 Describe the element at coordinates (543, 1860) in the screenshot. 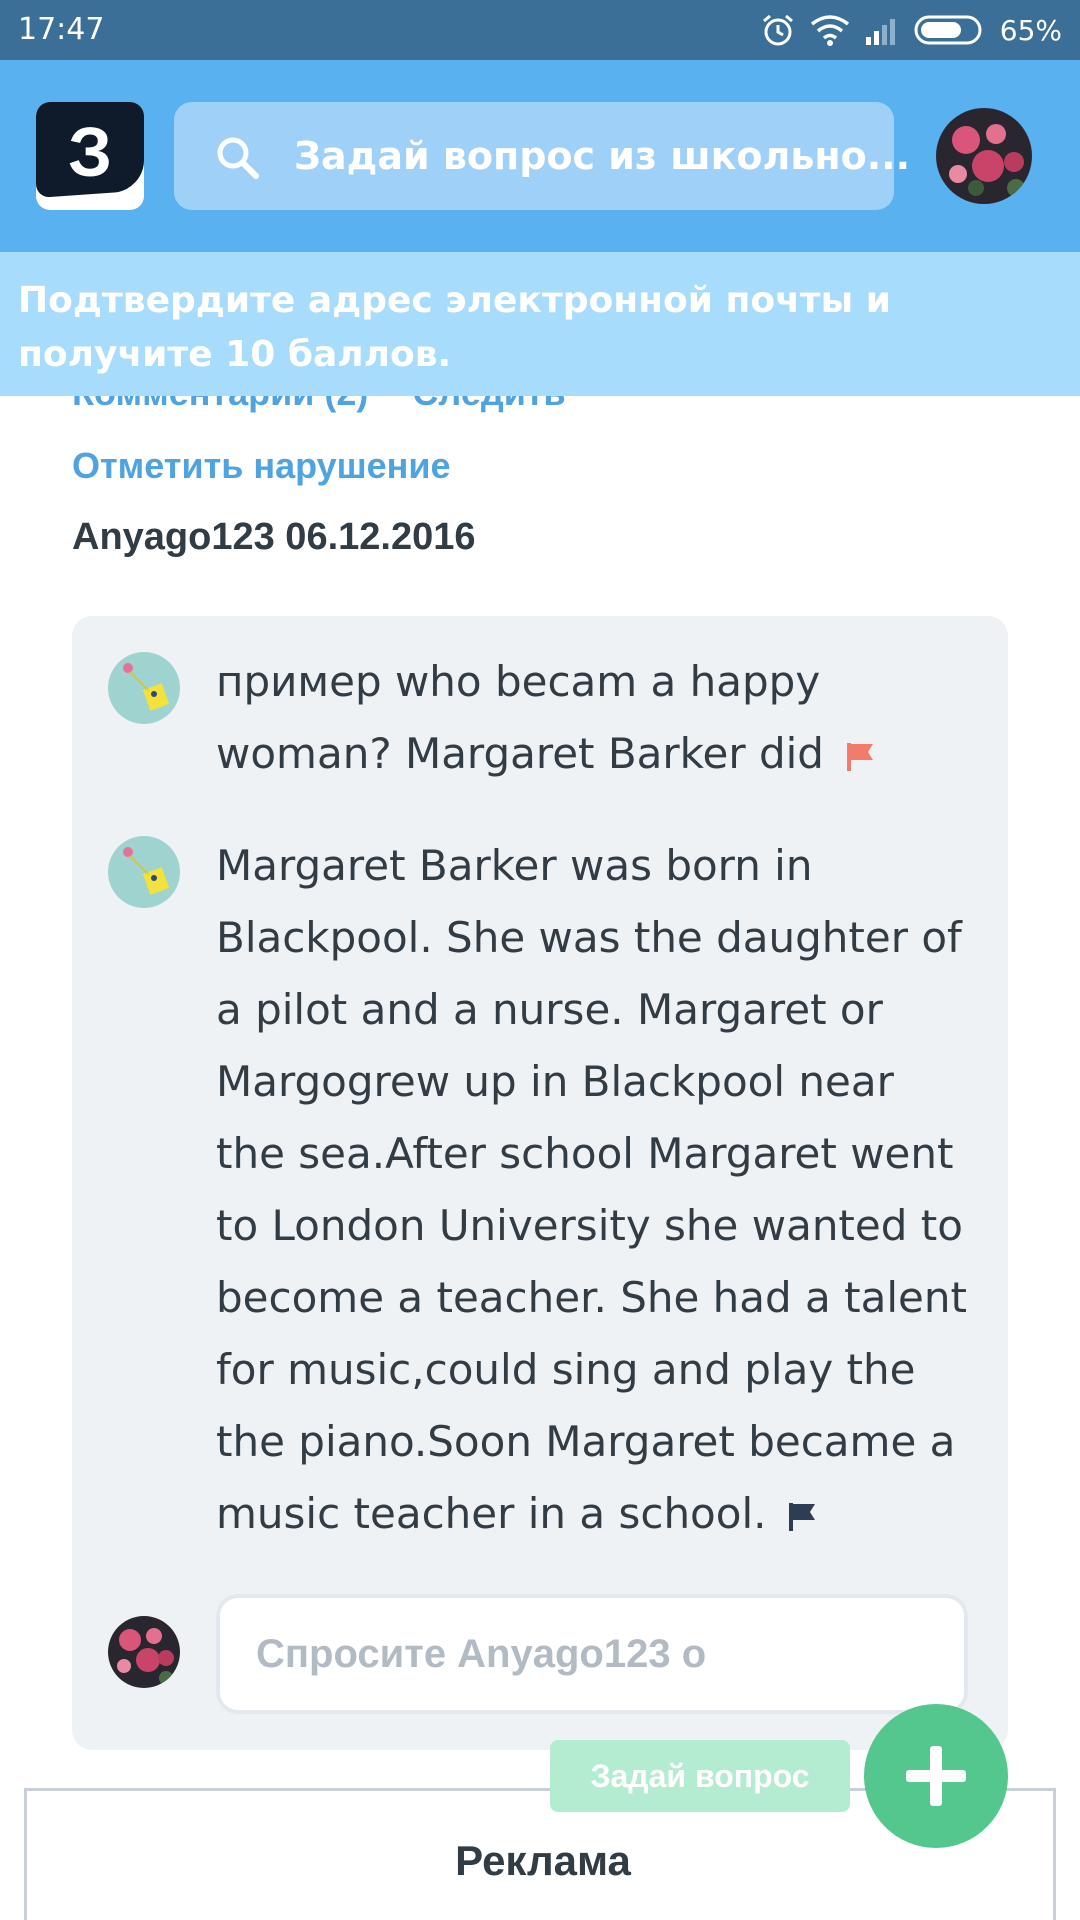

I see `ad-label: Реклама` at that location.